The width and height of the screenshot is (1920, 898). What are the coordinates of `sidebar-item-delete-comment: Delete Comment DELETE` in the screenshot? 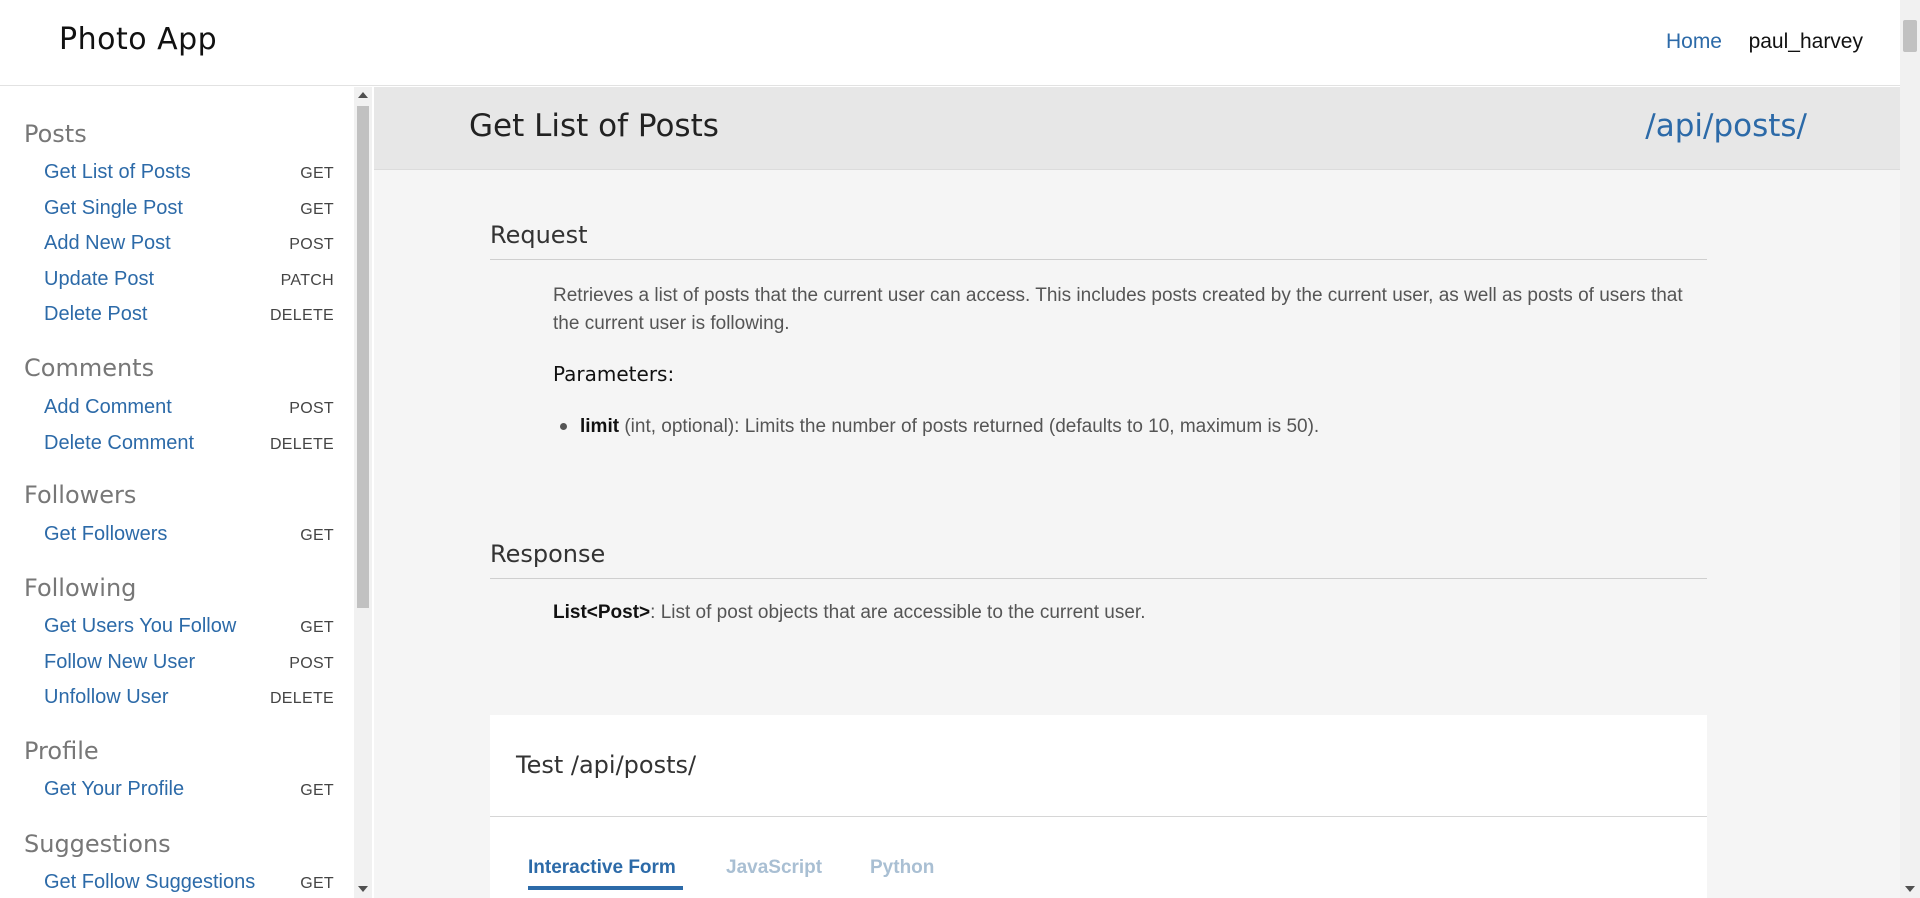 It's located at (189, 445).